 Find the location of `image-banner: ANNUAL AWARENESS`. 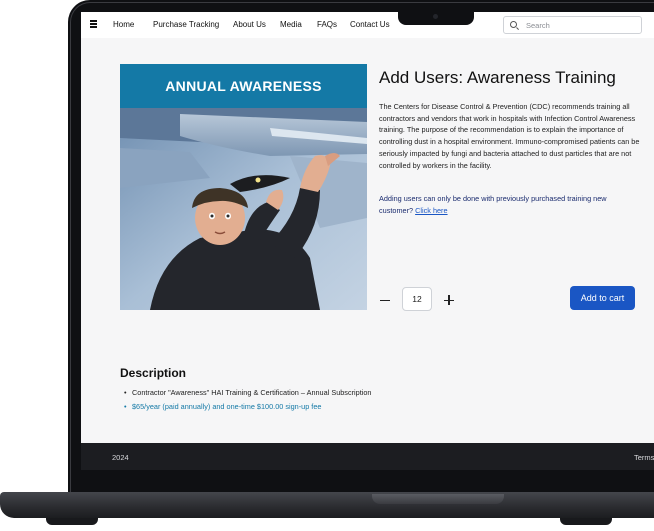

image-banner: ANNUAL AWARENESS is located at coordinates (243, 86).